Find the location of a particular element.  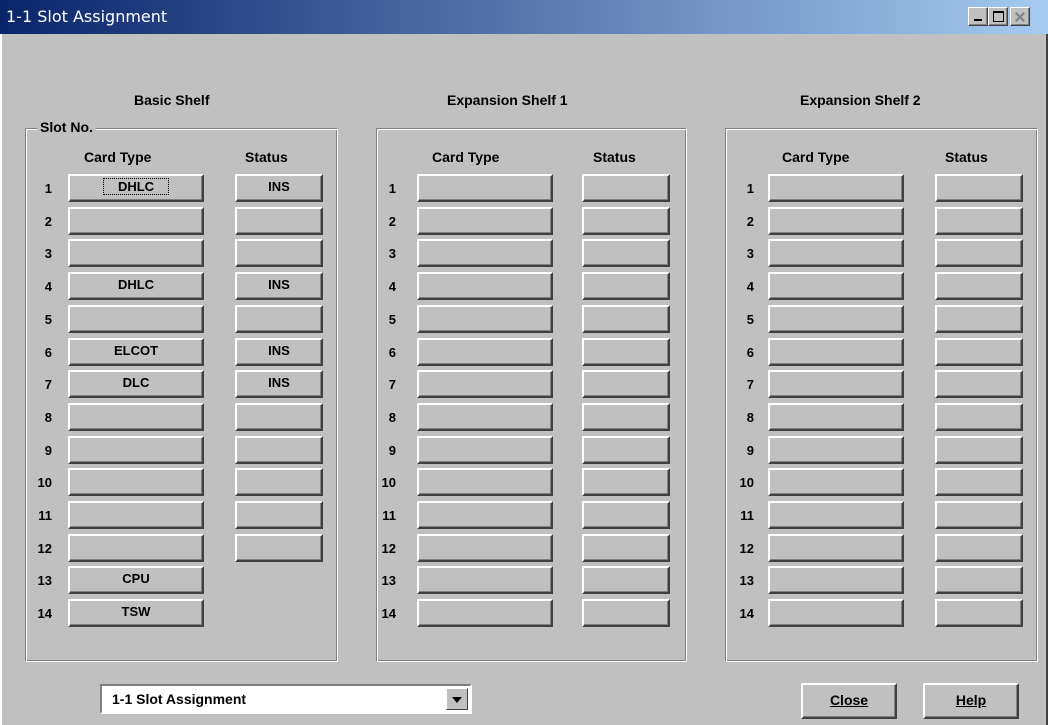

card-type-button: CPU is located at coordinates (136, 580).